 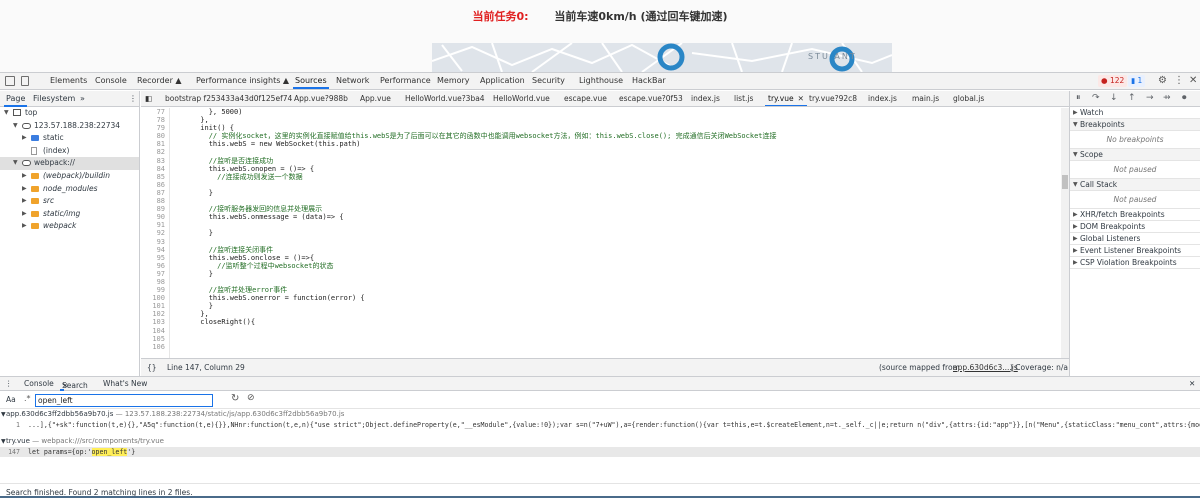 I want to click on code-line: 105, so click(x=601, y=339).